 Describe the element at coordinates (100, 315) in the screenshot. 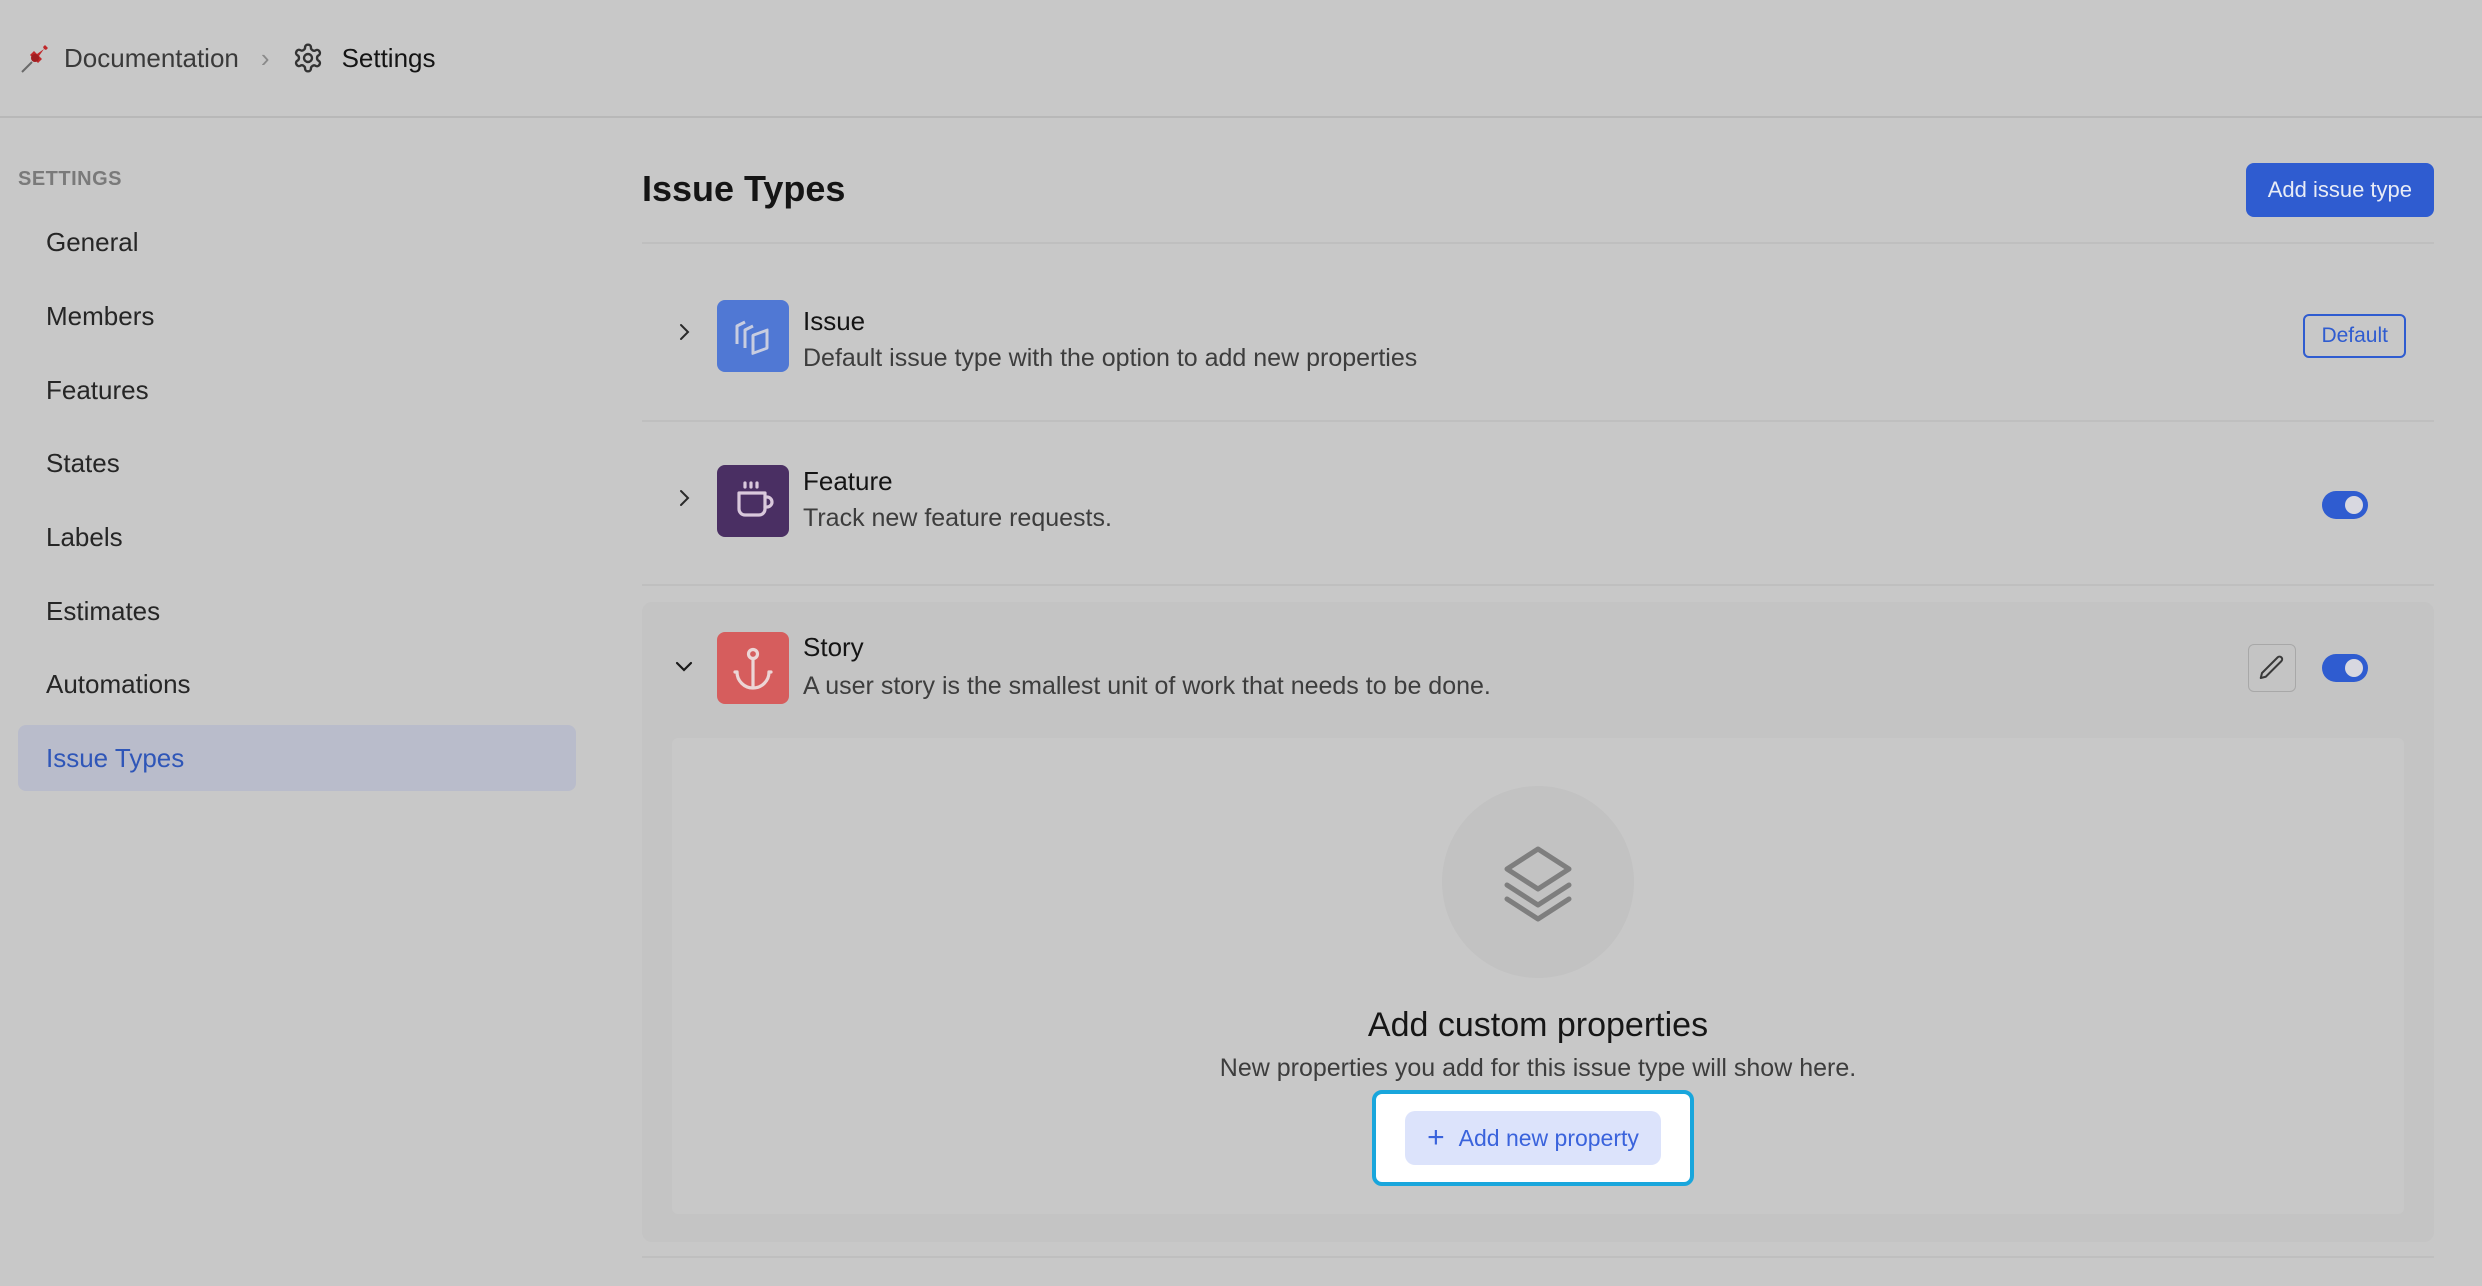

I see `sidebar-item-label: Members` at that location.